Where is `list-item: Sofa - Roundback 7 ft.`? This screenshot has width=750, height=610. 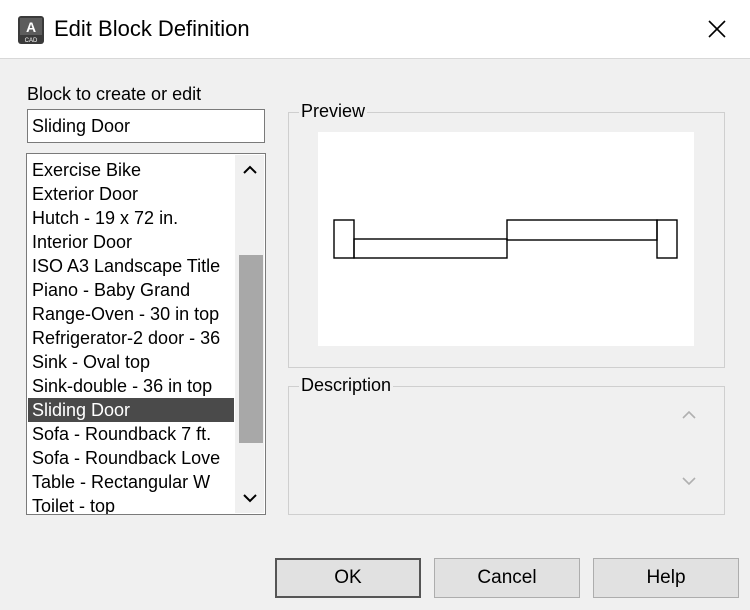
list-item: Sofa - Roundback 7 ft. is located at coordinates (131, 434).